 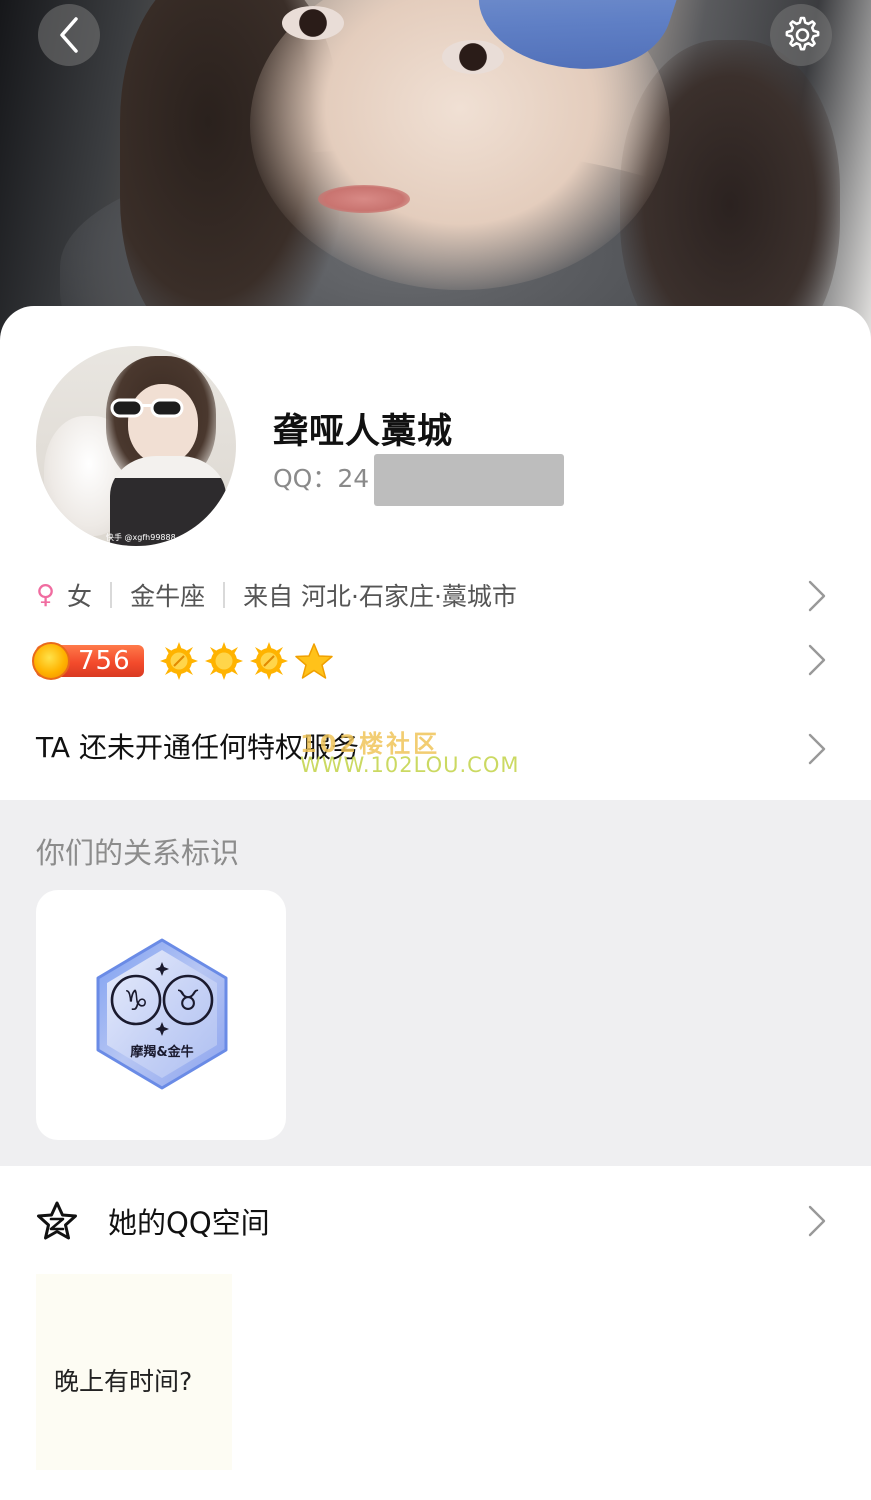 What do you see at coordinates (141, 537) in the screenshot?
I see `avatar-watermark: 快手 @xgfh99888` at bounding box center [141, 537].